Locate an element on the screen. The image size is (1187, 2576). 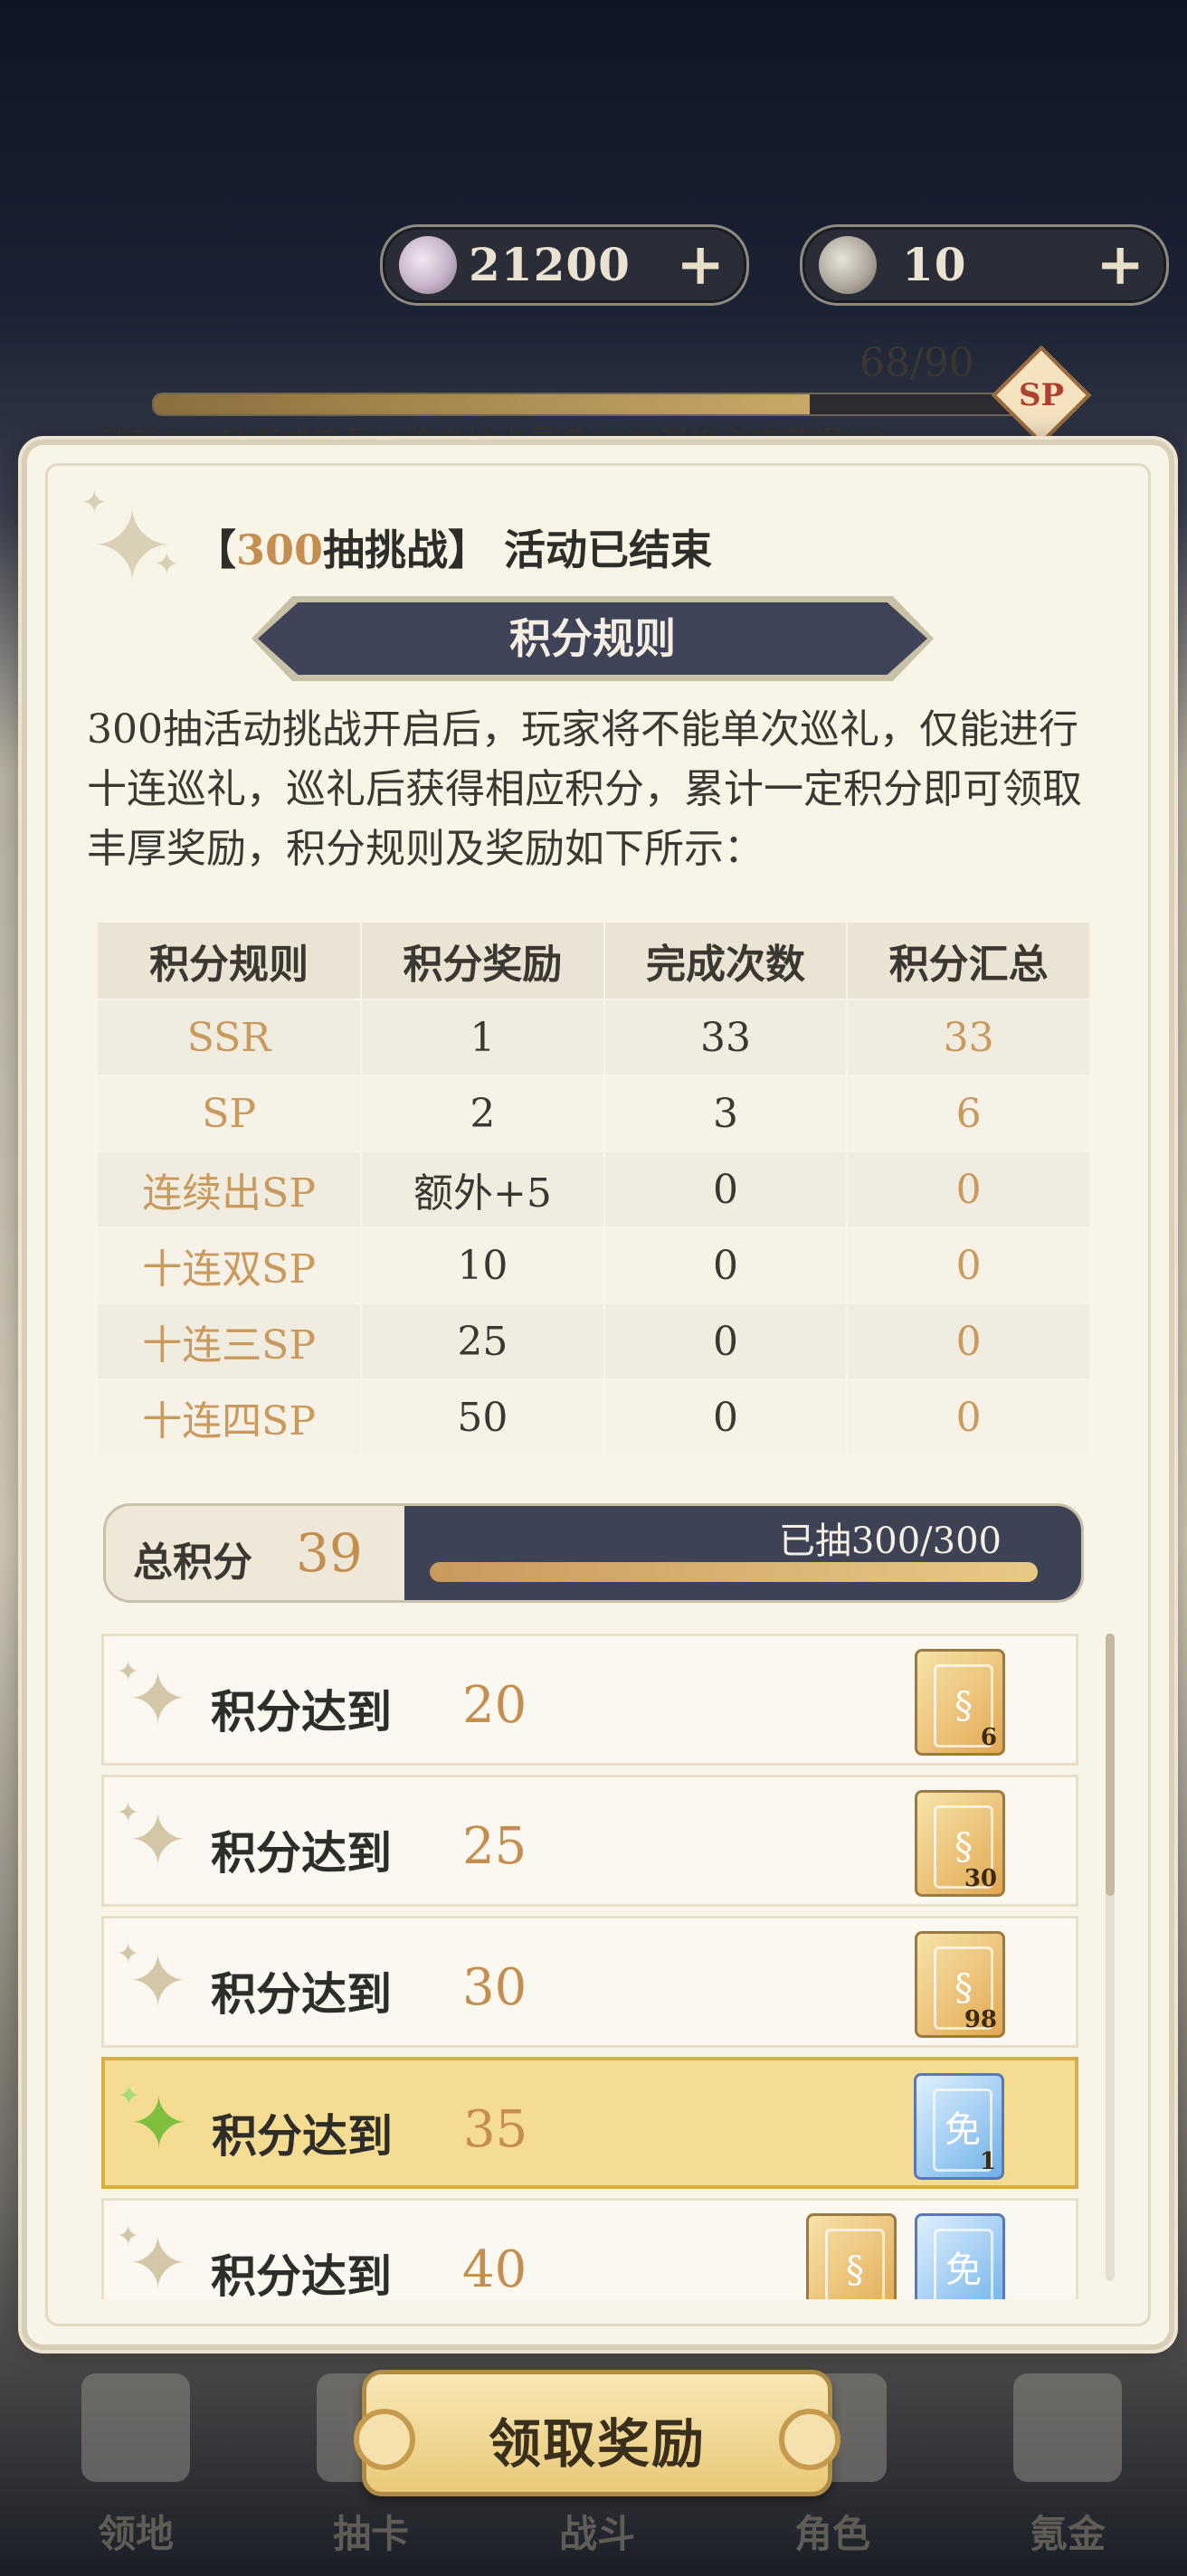
table-header-row: 积分规则 积分奖励 完成次数 积分汇总 is located at coordinates (593, 961).